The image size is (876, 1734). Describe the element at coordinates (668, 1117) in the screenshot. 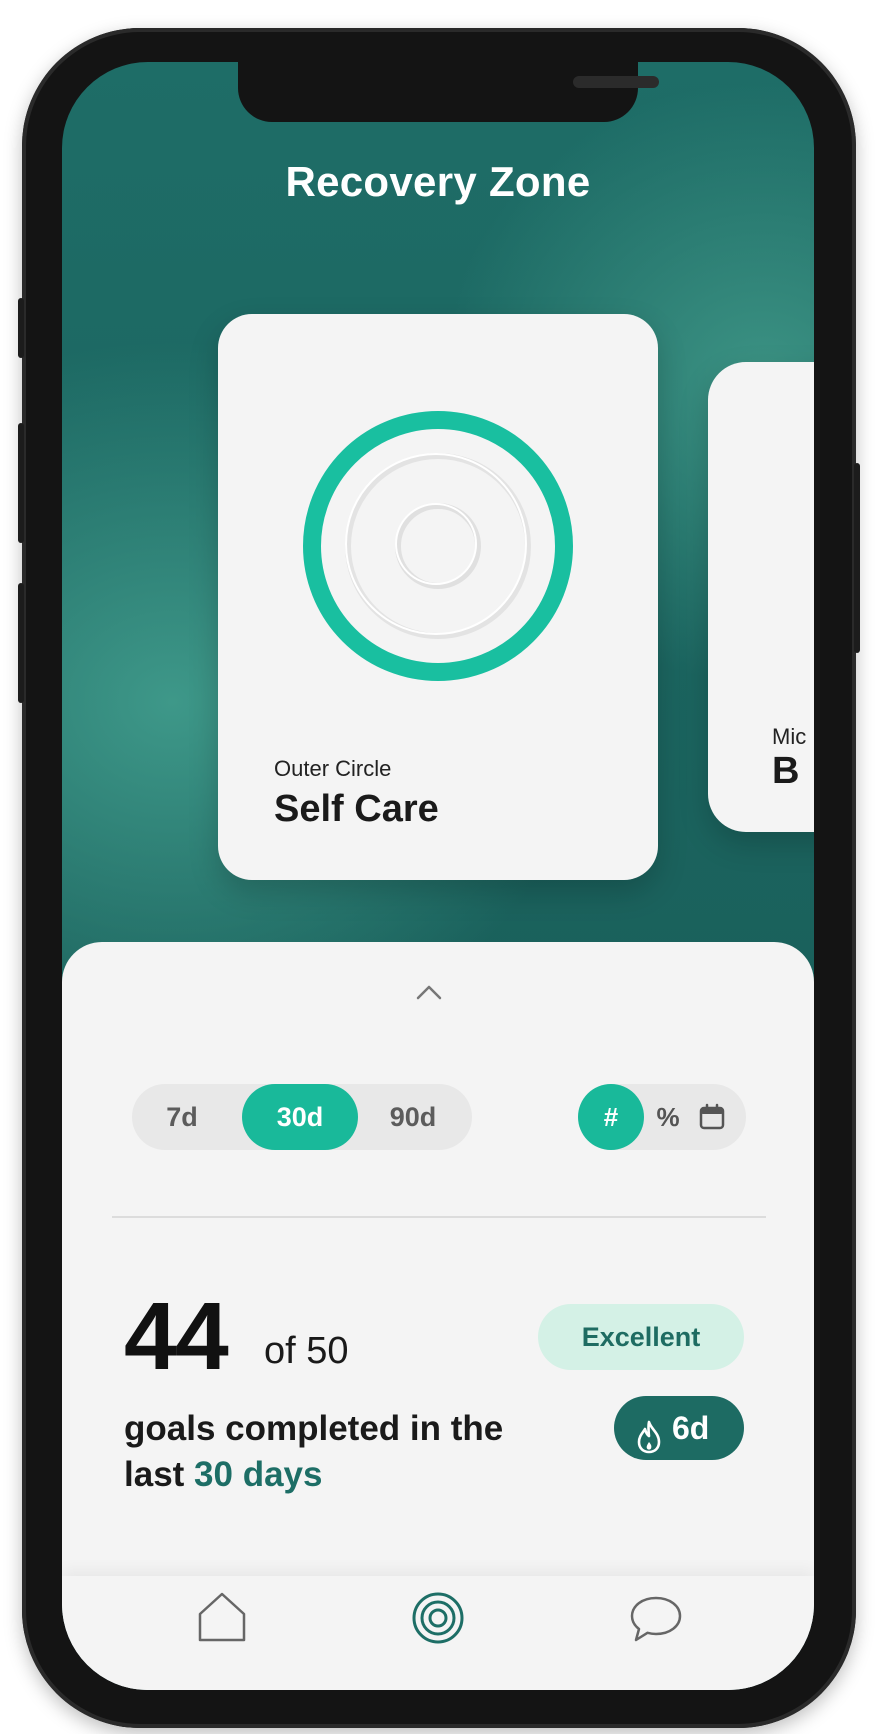

I see `percent-mode-button: %` at that location.